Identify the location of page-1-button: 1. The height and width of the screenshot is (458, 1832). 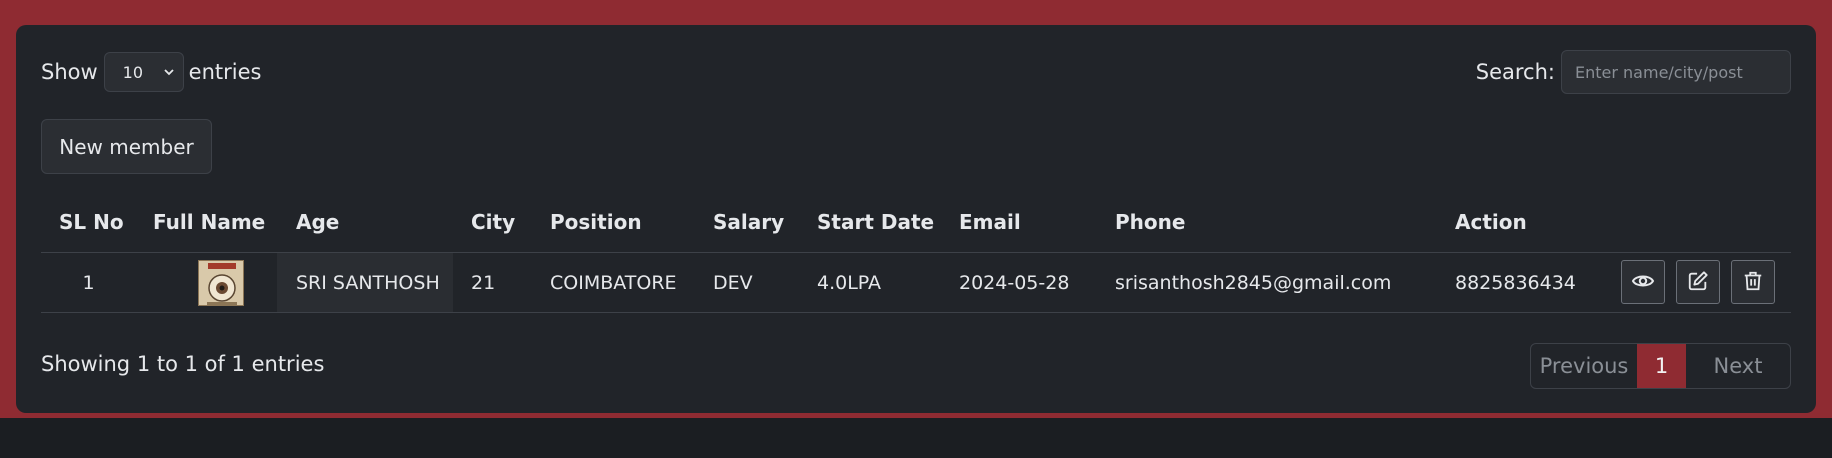
(1661, 366).